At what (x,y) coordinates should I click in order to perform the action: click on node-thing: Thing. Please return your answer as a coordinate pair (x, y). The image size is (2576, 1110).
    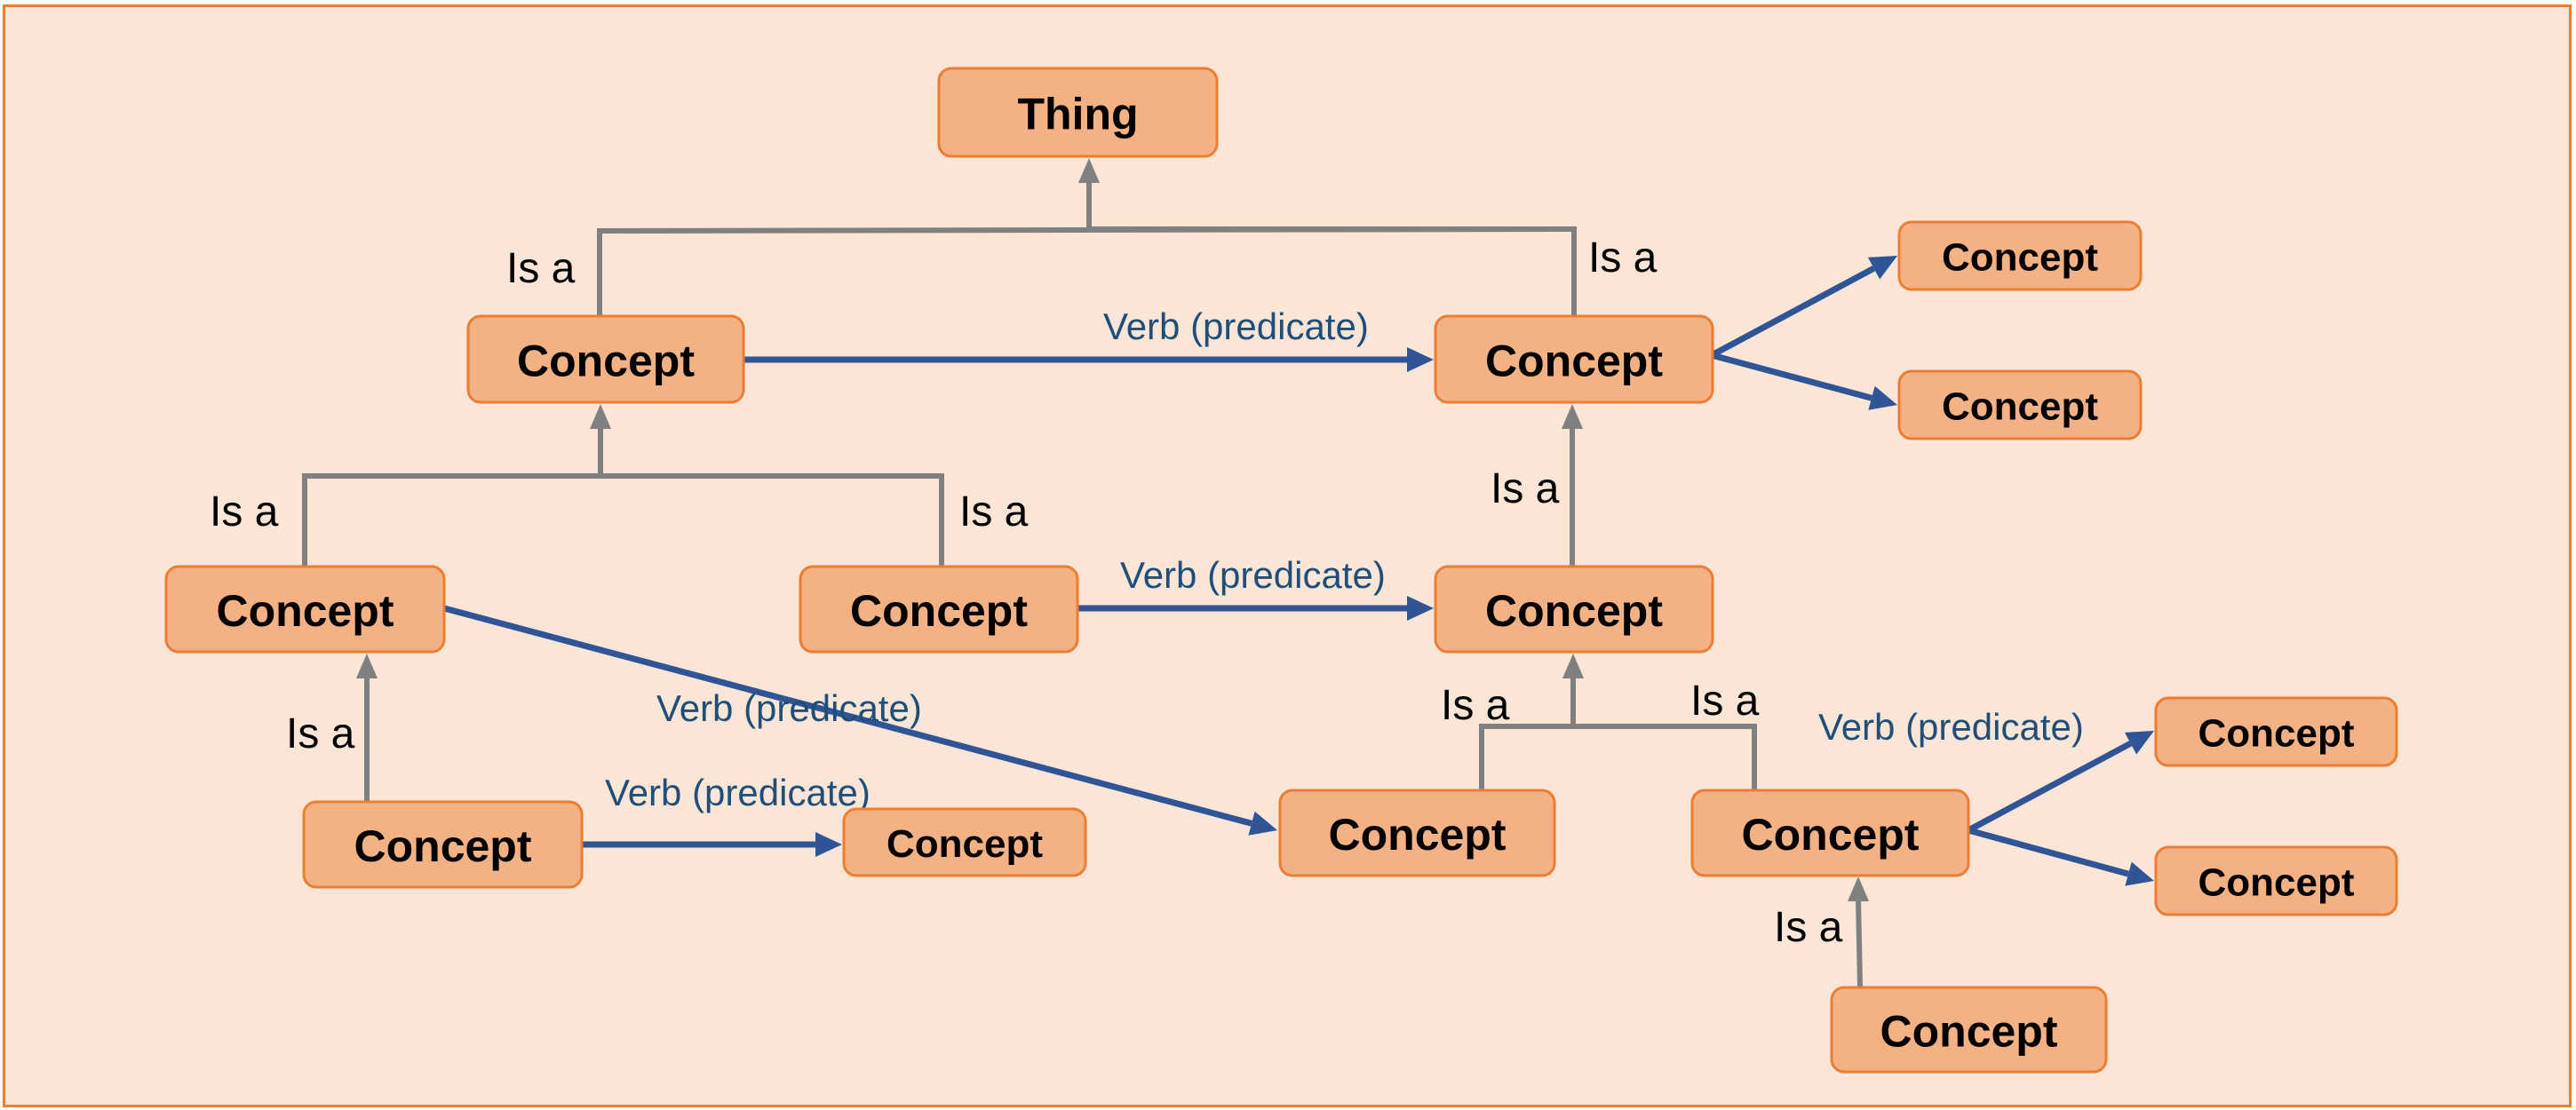
    Looking at the image, I should click on (1078, 112).